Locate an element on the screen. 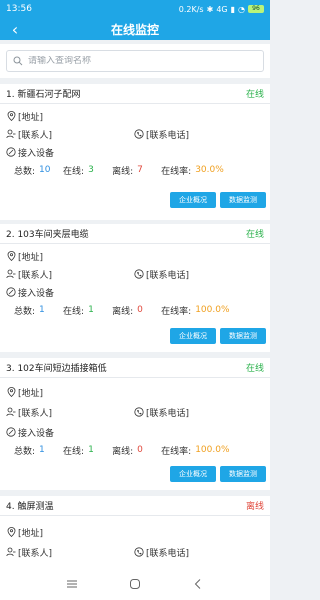 This screenshot has height=600, width=320. person-icon is located at coordinates (11, 134).